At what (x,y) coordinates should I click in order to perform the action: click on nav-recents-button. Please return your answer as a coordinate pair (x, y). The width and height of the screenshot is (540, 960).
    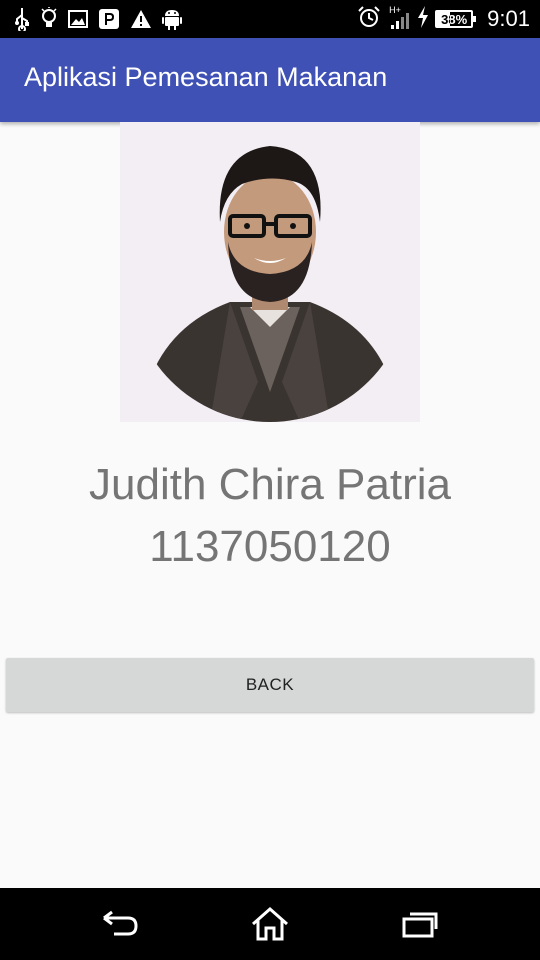
    Looking at the image, I should click on (420, 924).